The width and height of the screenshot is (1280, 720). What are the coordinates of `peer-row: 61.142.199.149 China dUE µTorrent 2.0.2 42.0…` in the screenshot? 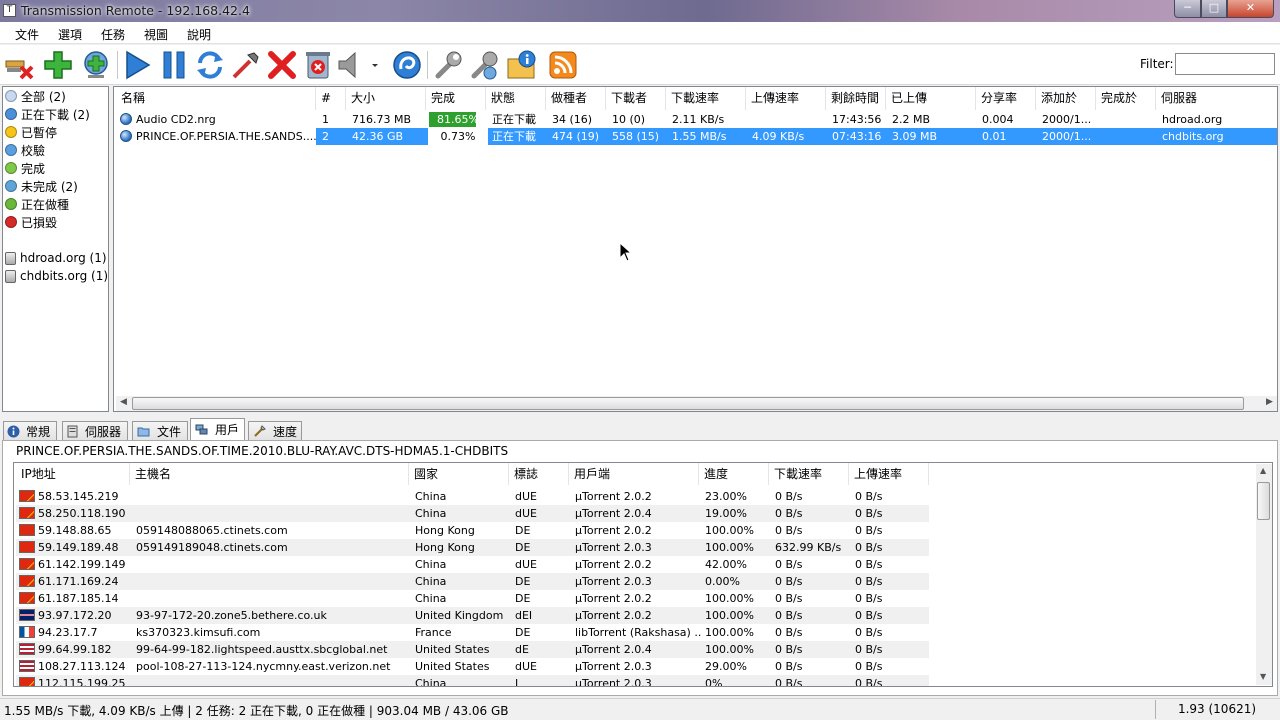 It's located at (472, 564).